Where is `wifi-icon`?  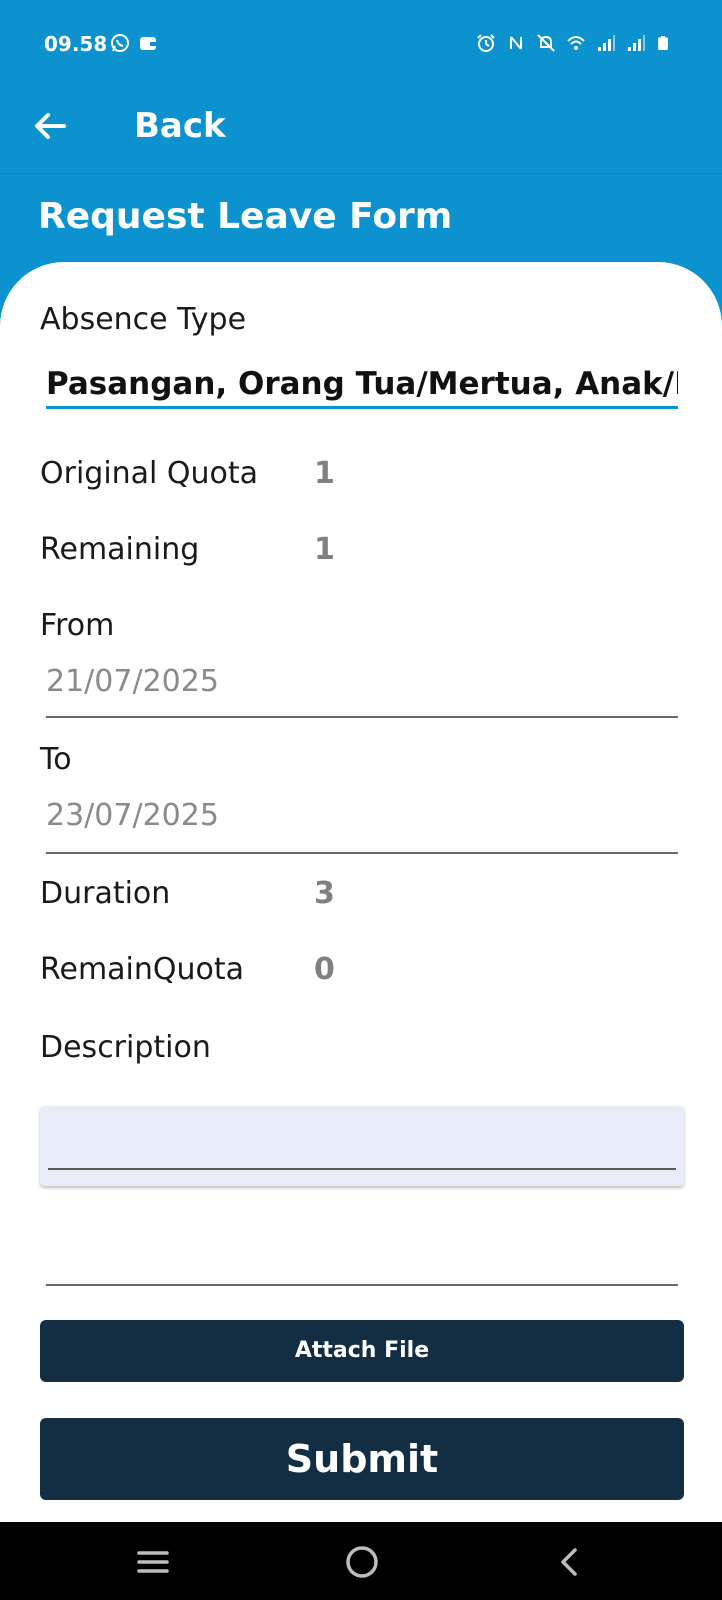
wifi-icon is located at coordinates (576, 43).